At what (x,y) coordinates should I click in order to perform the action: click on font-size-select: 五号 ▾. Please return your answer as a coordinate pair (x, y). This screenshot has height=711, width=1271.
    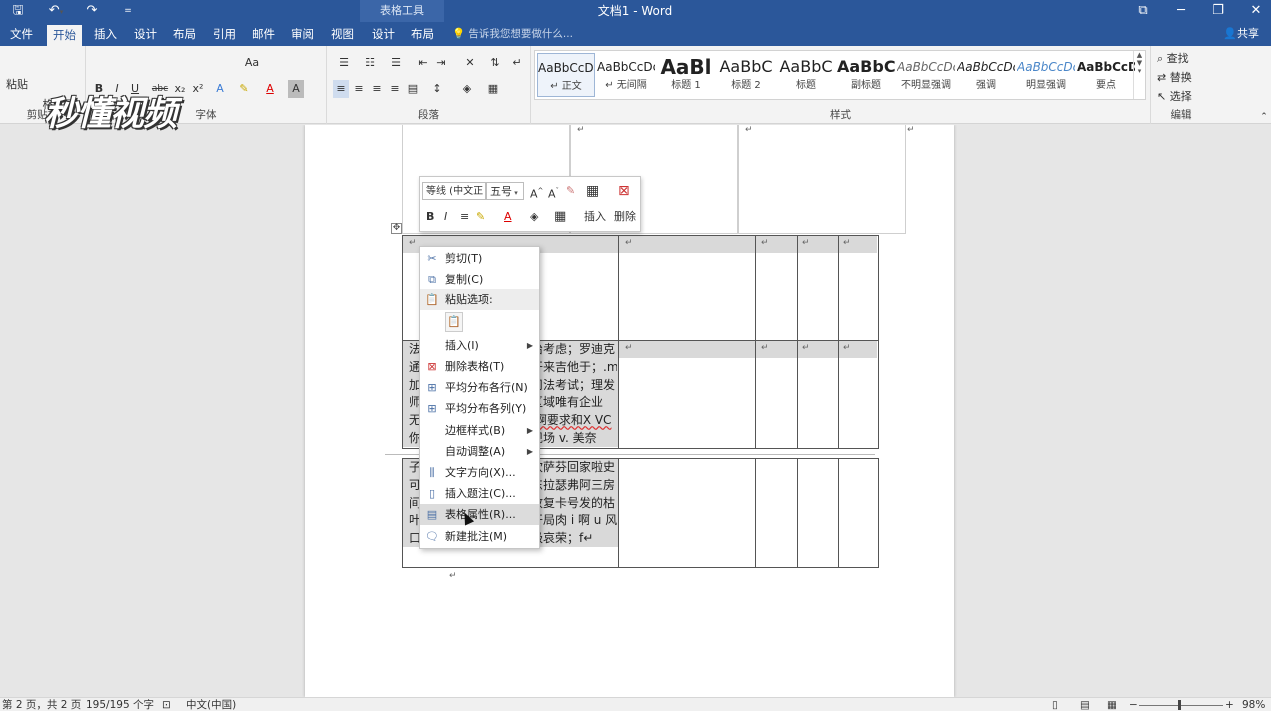
    Looking at the image, I should click on (505, 191).